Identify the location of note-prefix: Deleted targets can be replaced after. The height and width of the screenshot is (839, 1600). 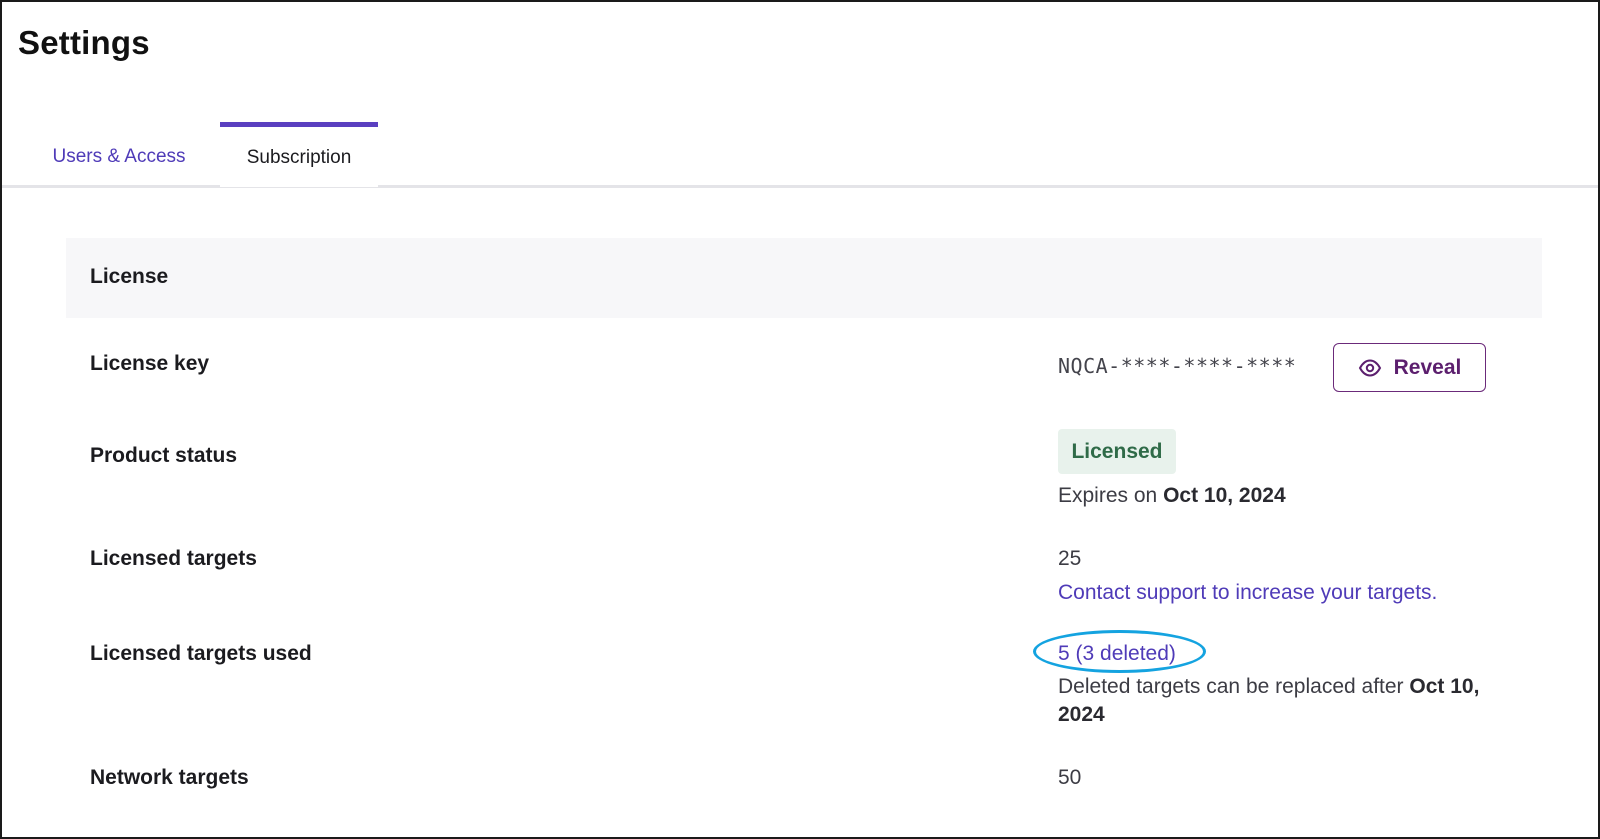
(1231, 686).